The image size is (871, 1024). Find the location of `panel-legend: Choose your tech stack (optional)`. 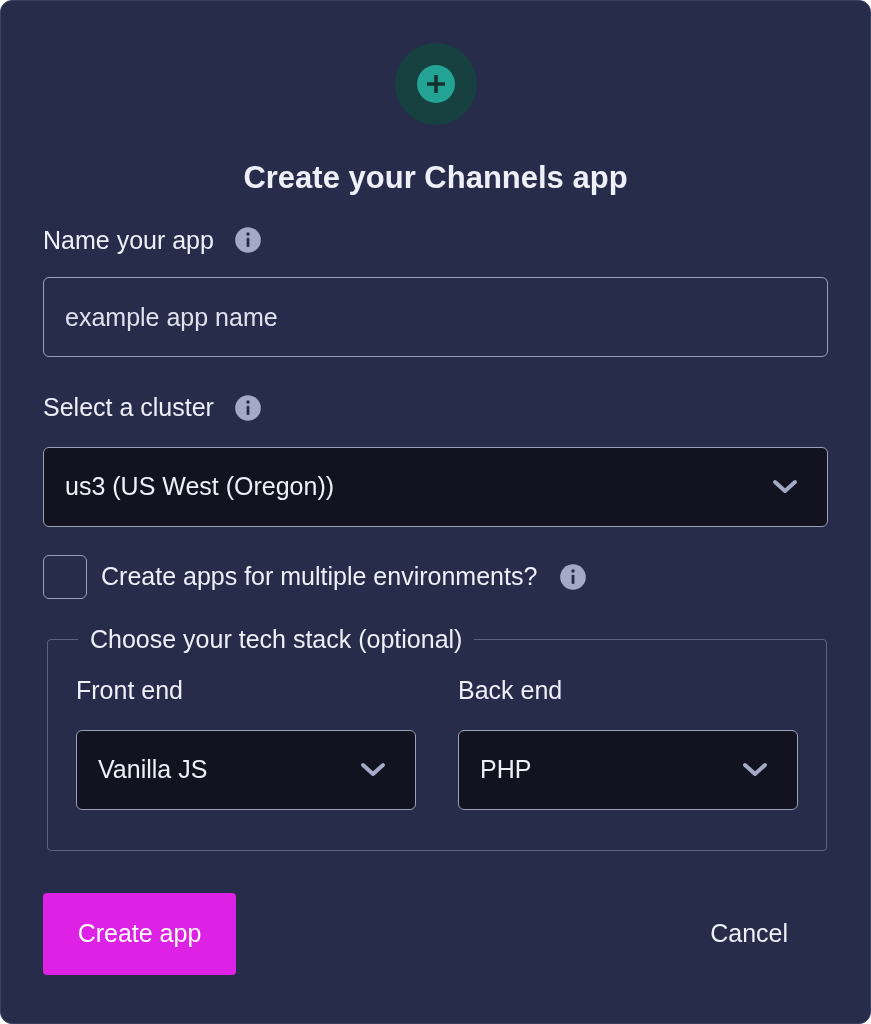

panel-legend: Choose your tech stack (optional) is located at coordinates (276, 639).